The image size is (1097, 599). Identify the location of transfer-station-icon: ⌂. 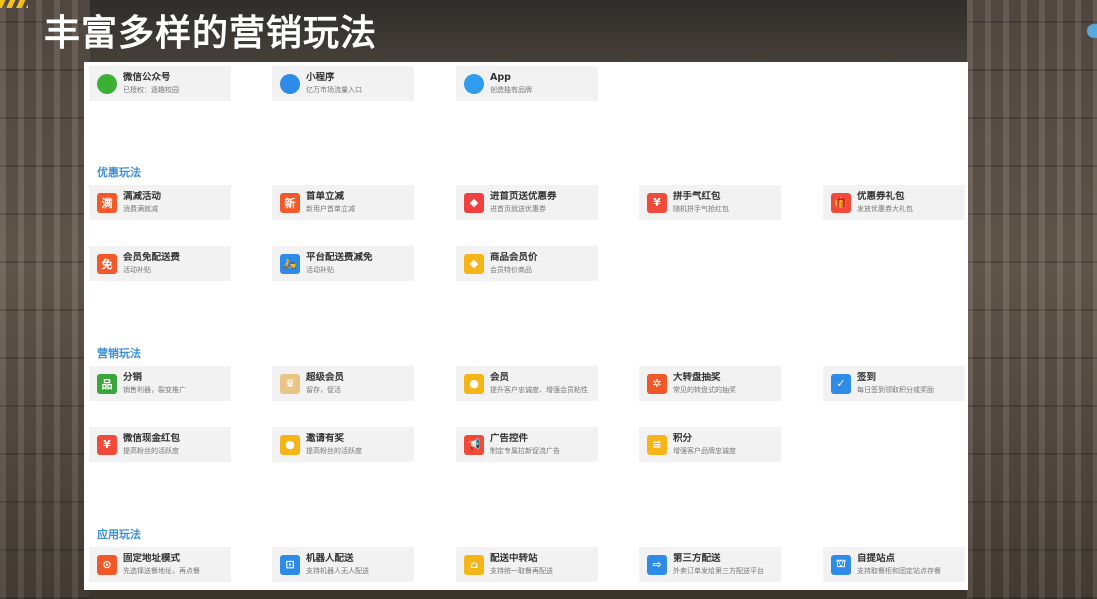
(474, 564).